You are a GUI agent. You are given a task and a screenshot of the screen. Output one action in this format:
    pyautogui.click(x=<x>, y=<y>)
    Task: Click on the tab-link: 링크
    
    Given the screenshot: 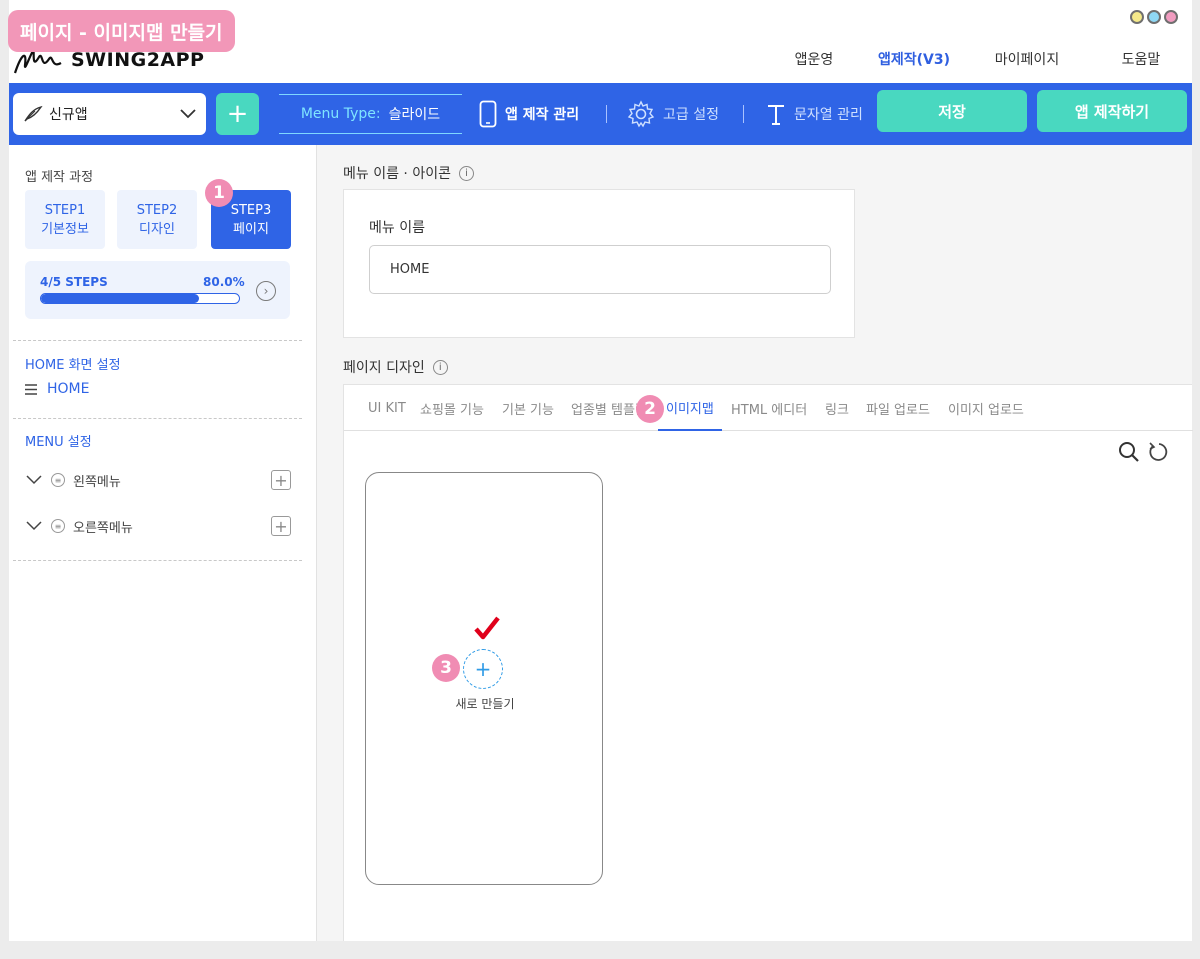 What is the action you would take?
    pyautogui.click(x=837, y=408)
    